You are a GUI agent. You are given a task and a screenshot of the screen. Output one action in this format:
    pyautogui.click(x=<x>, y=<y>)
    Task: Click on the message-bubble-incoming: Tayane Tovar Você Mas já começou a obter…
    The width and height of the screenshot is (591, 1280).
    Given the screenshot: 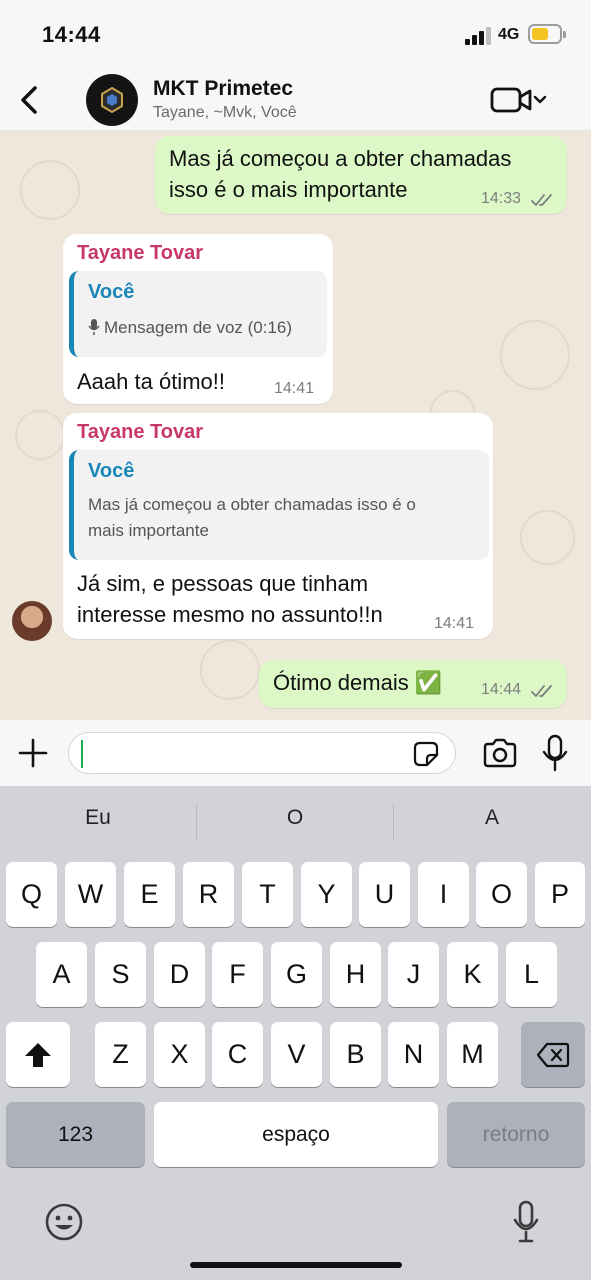 What is the action you would take?
    pyautogui.click(x=278, y=526)
    